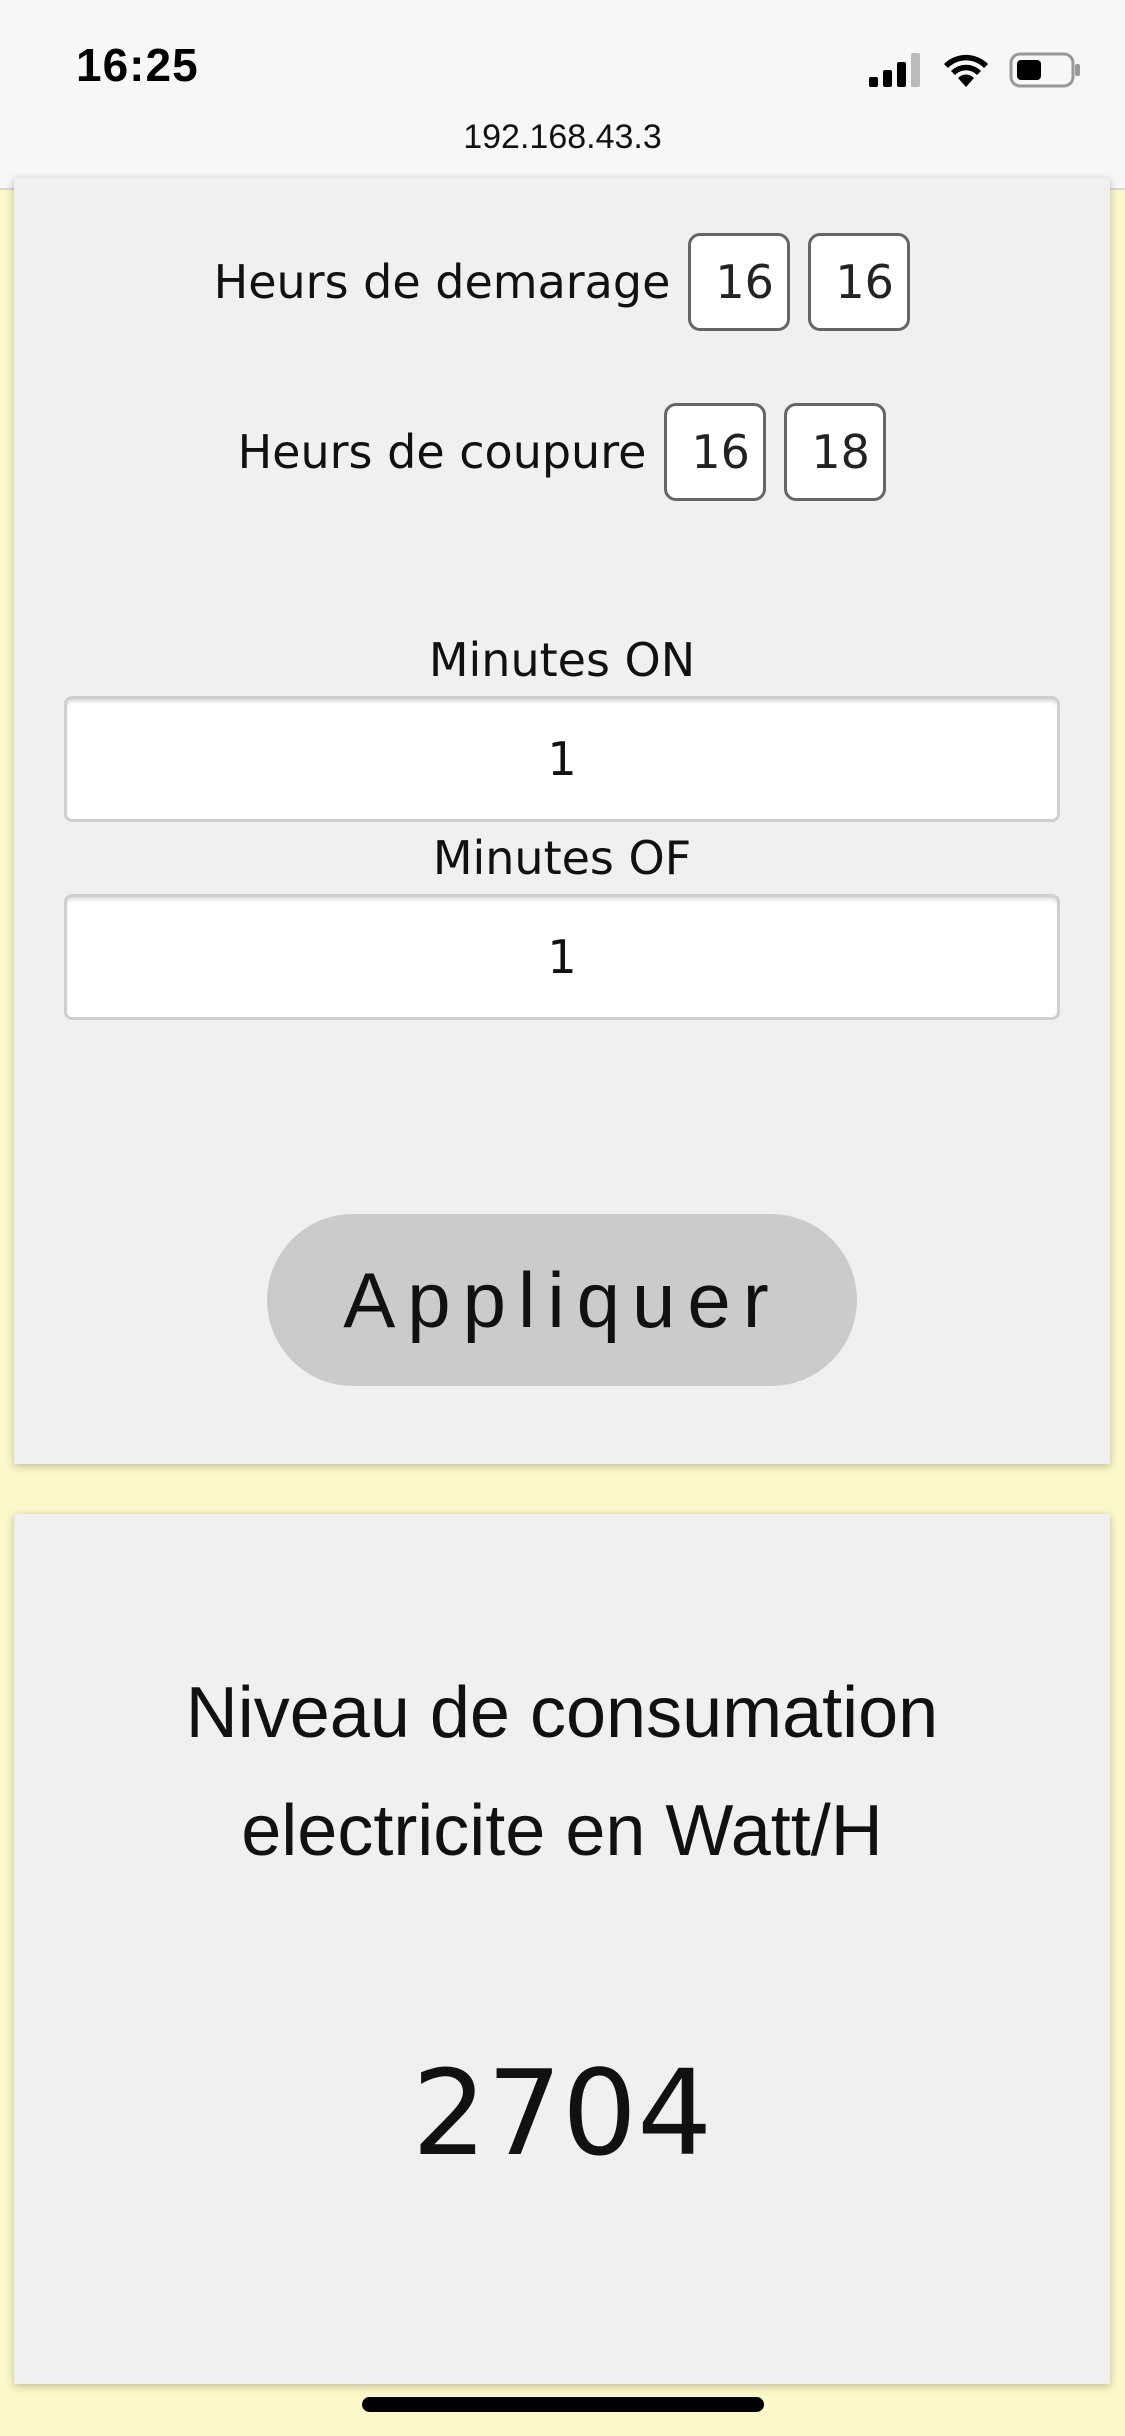 The image size is (1125, 2436). What do you see at coordinates (442, 282) in the screenshot?
I see `start-time-label: Heurs de demarage` at bounding box center [442, 282].